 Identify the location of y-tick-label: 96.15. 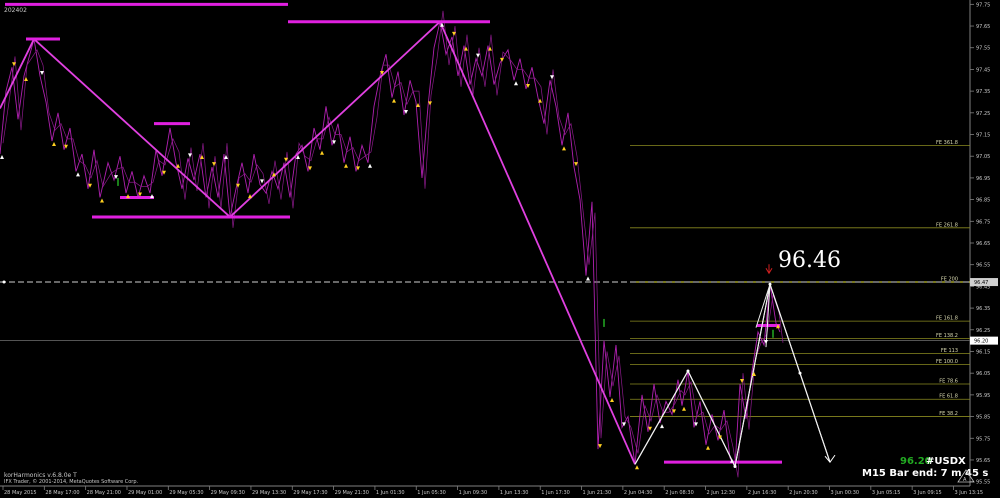
(983, 352).